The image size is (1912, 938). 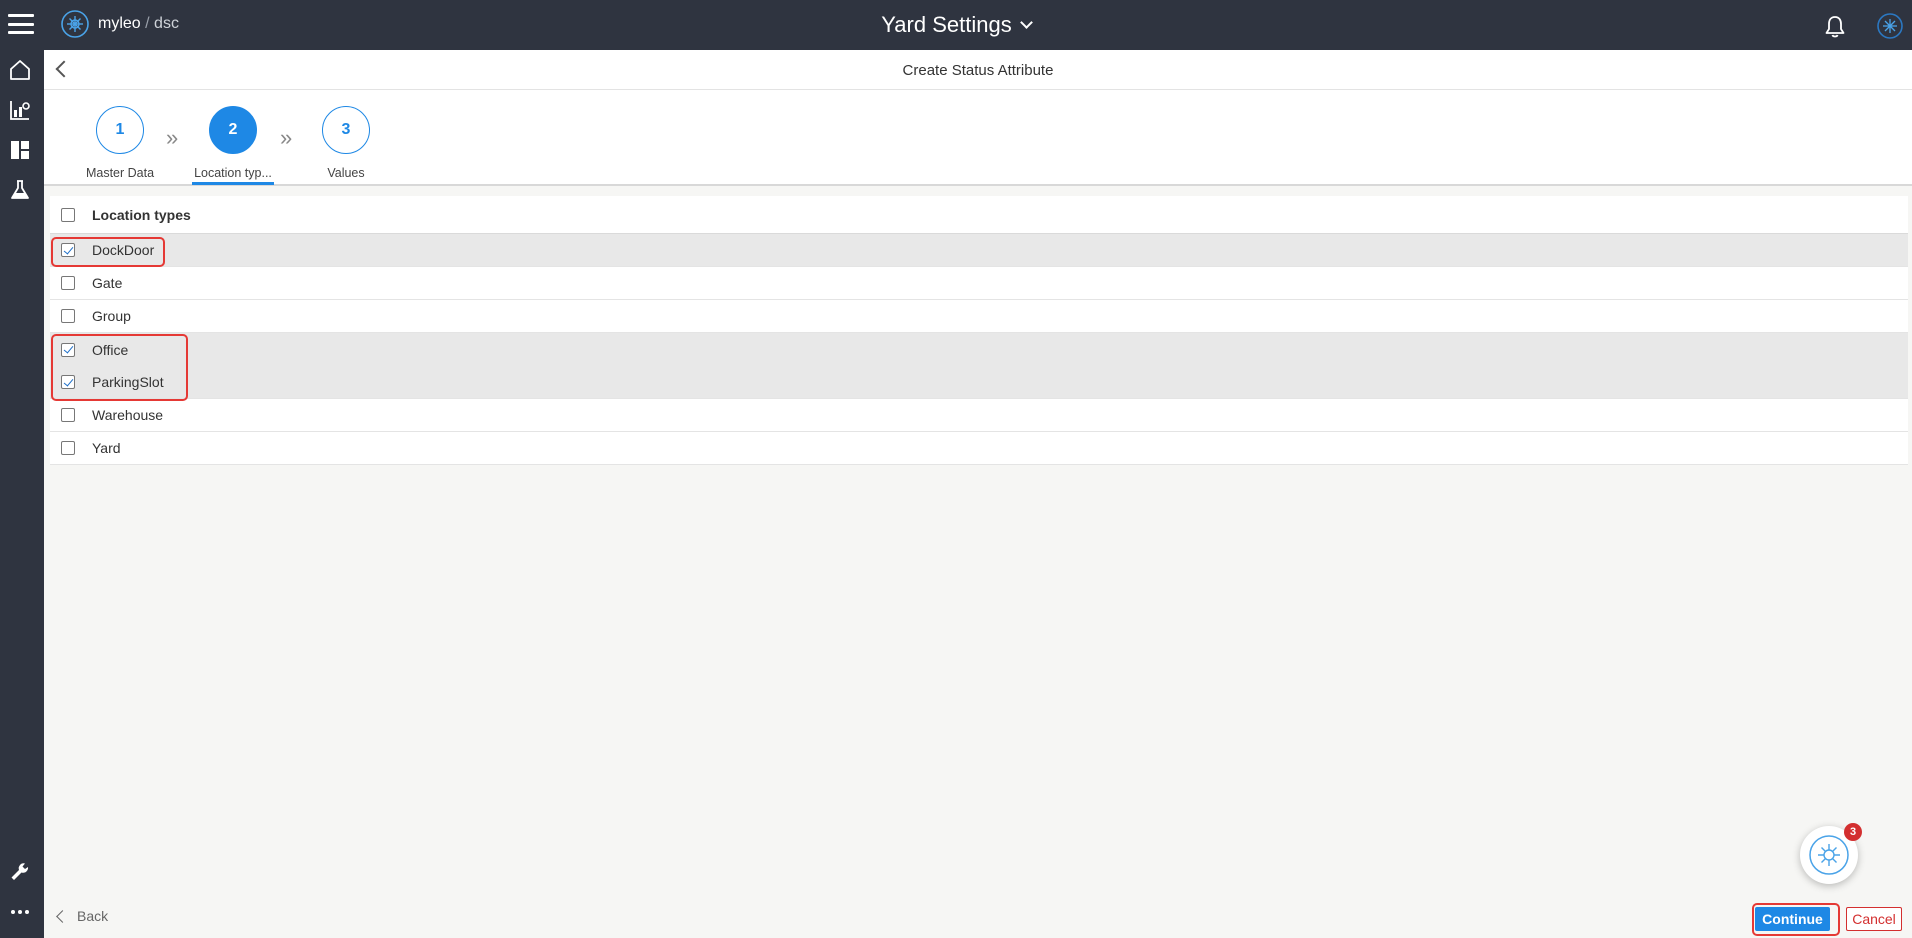 I want to click on row-label: Yard, so click(x=106, y=448).